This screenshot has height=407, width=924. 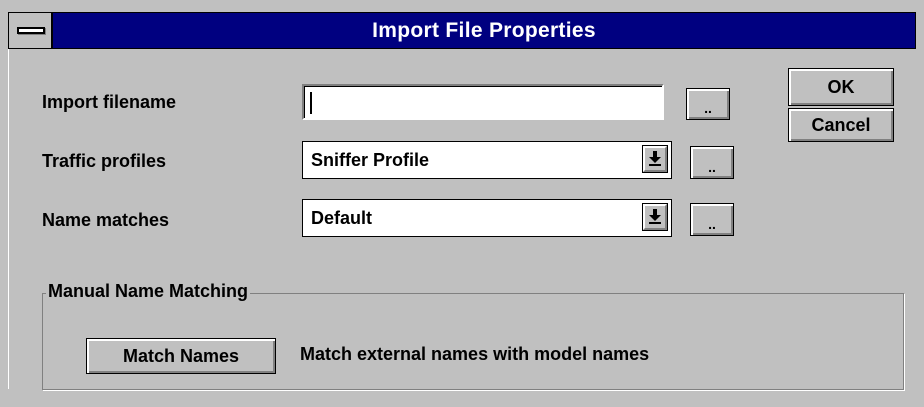 I want to click on title-bar: Import File Properties, so click(x=462, y=30).